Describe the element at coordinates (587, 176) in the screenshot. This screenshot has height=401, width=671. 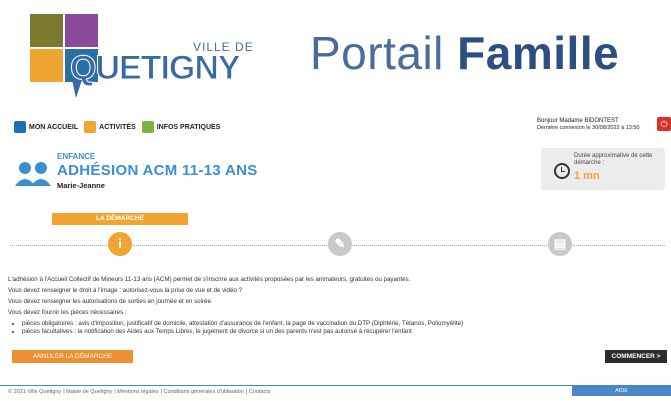
I see `duration-value: 1 mn` at that location.